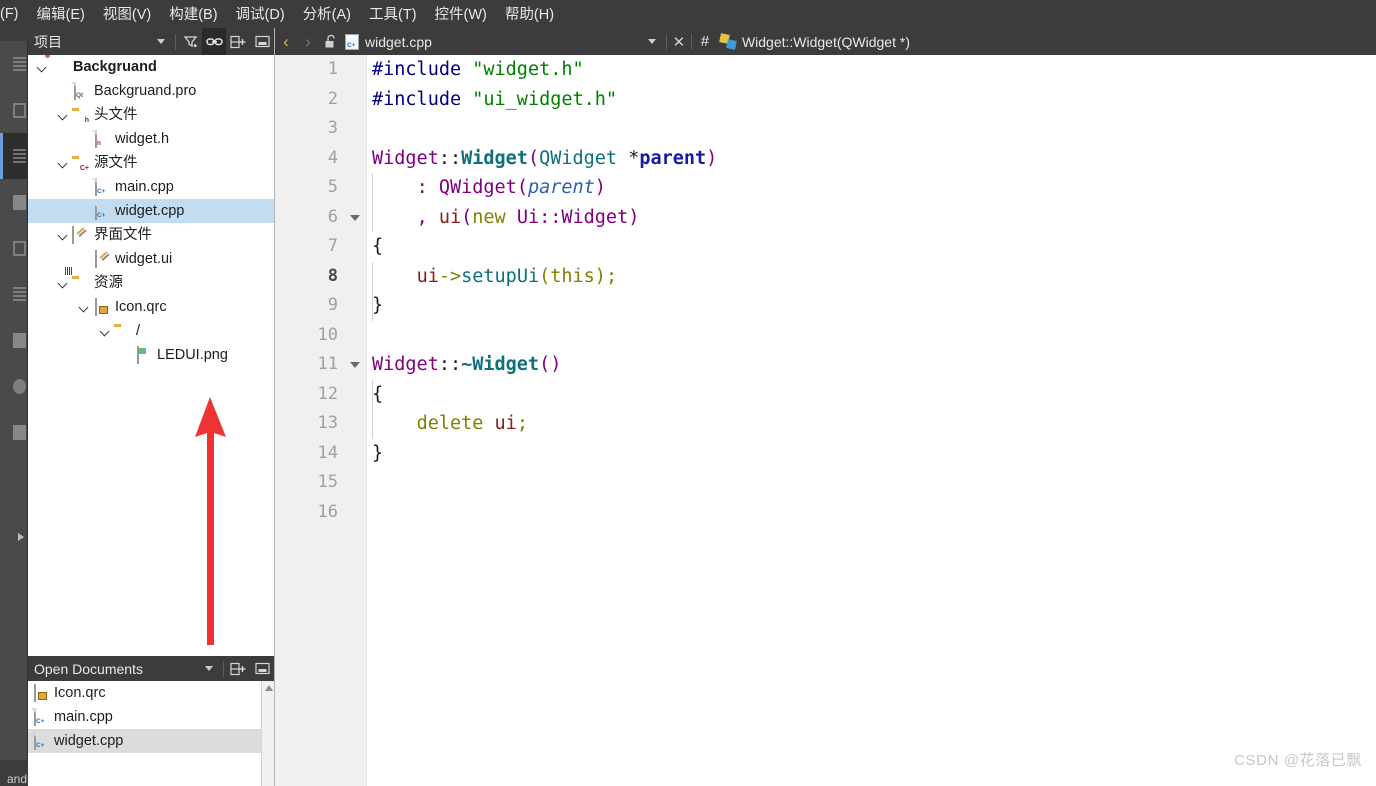  I want to click on mode-selector-bar: and, so click(14, 407).